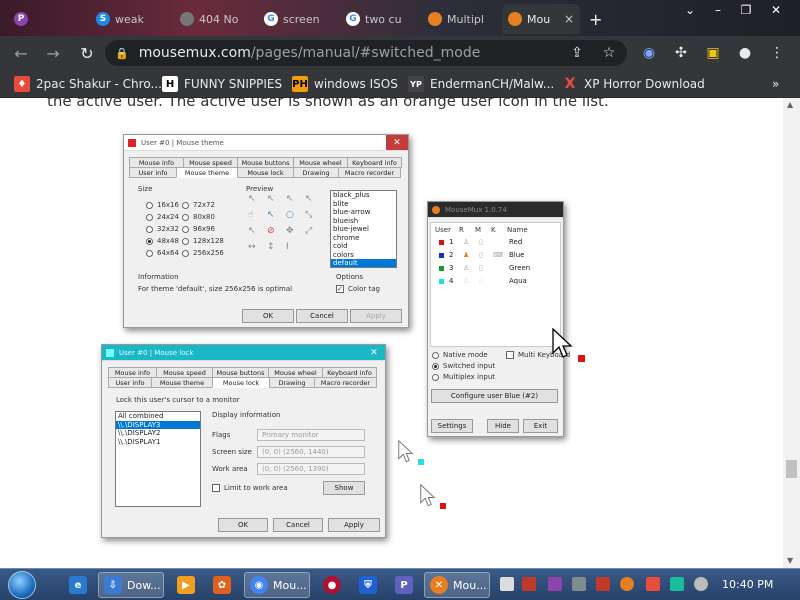  I want to click on browser-tab-6: Multipl, so click(461, 19).